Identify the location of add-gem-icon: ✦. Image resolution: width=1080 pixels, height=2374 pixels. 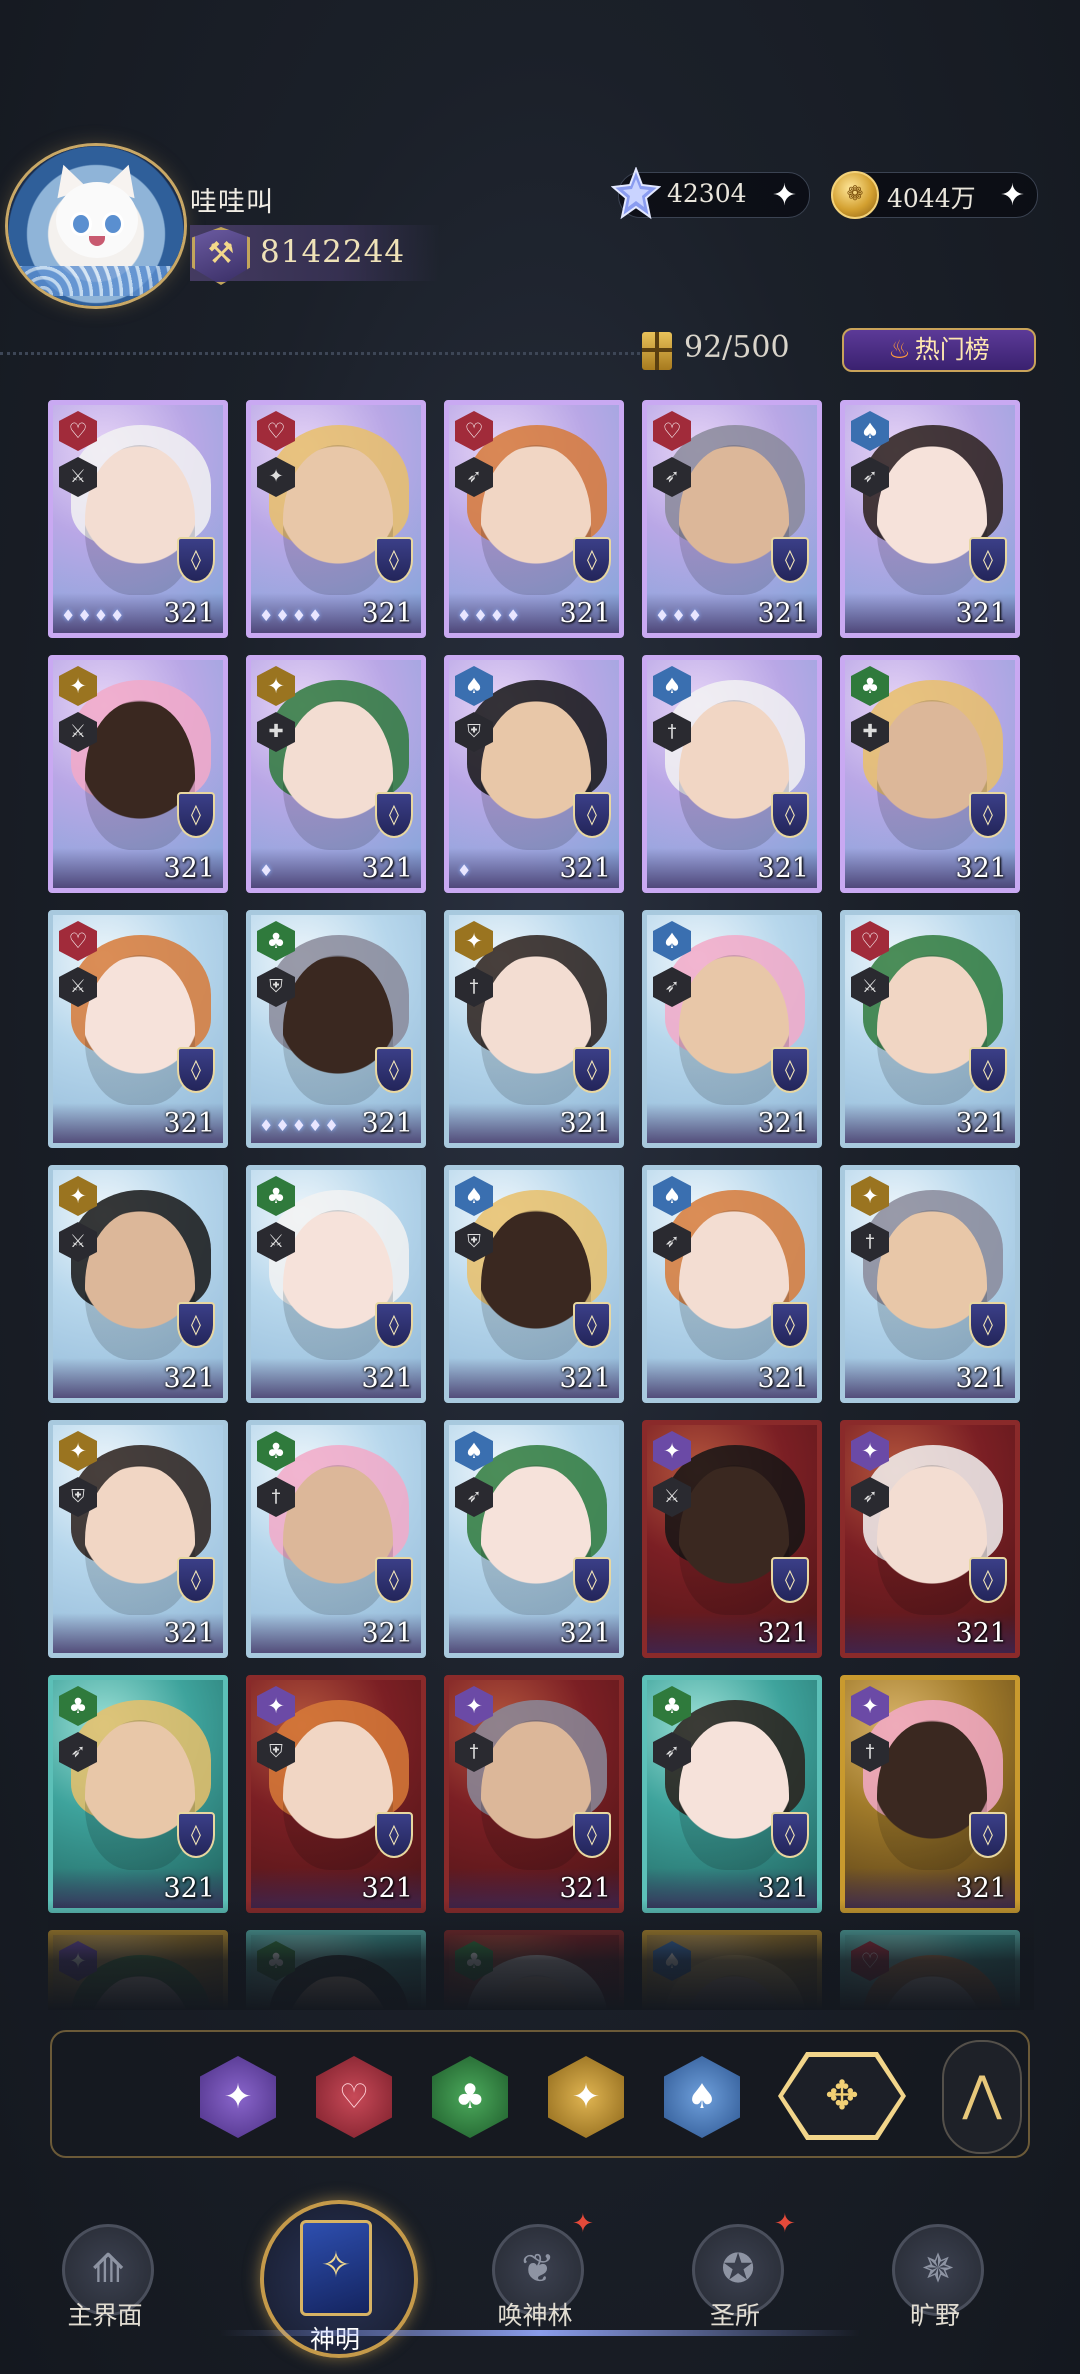
(784, 195).